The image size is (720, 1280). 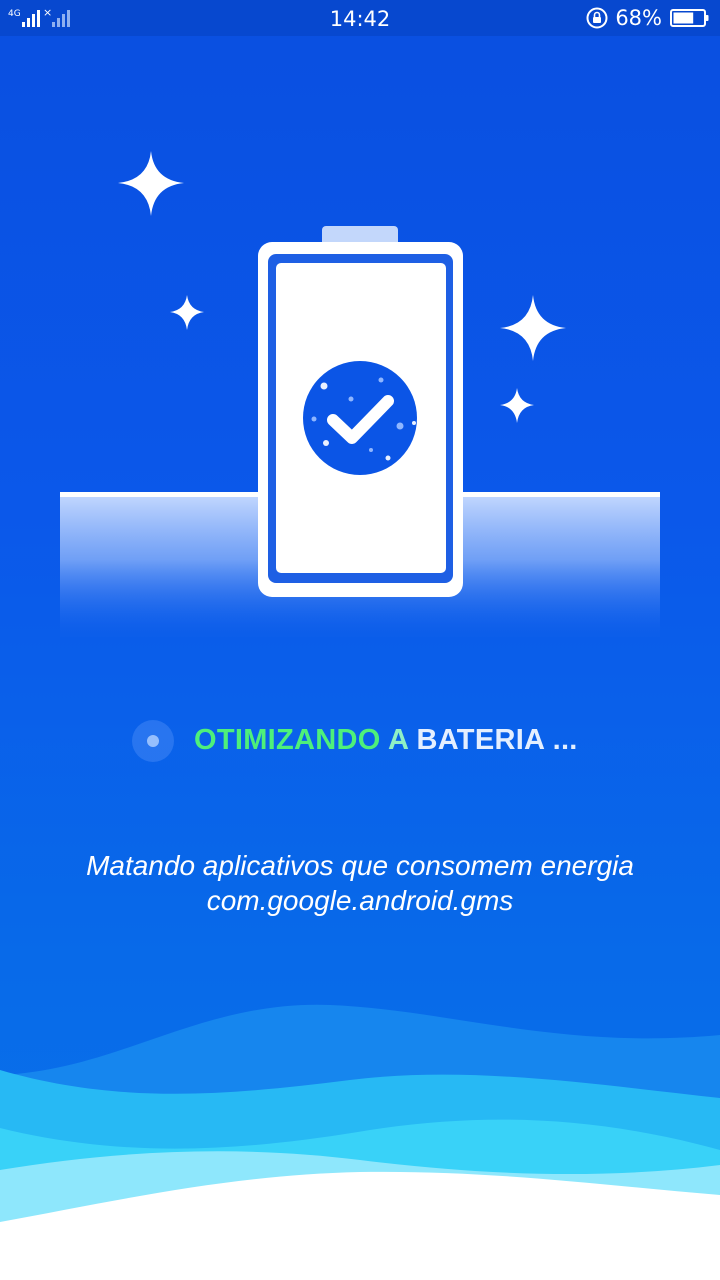 I want to click on status-bar: 4G × 14:42 68%, so click(x=360, y=18).